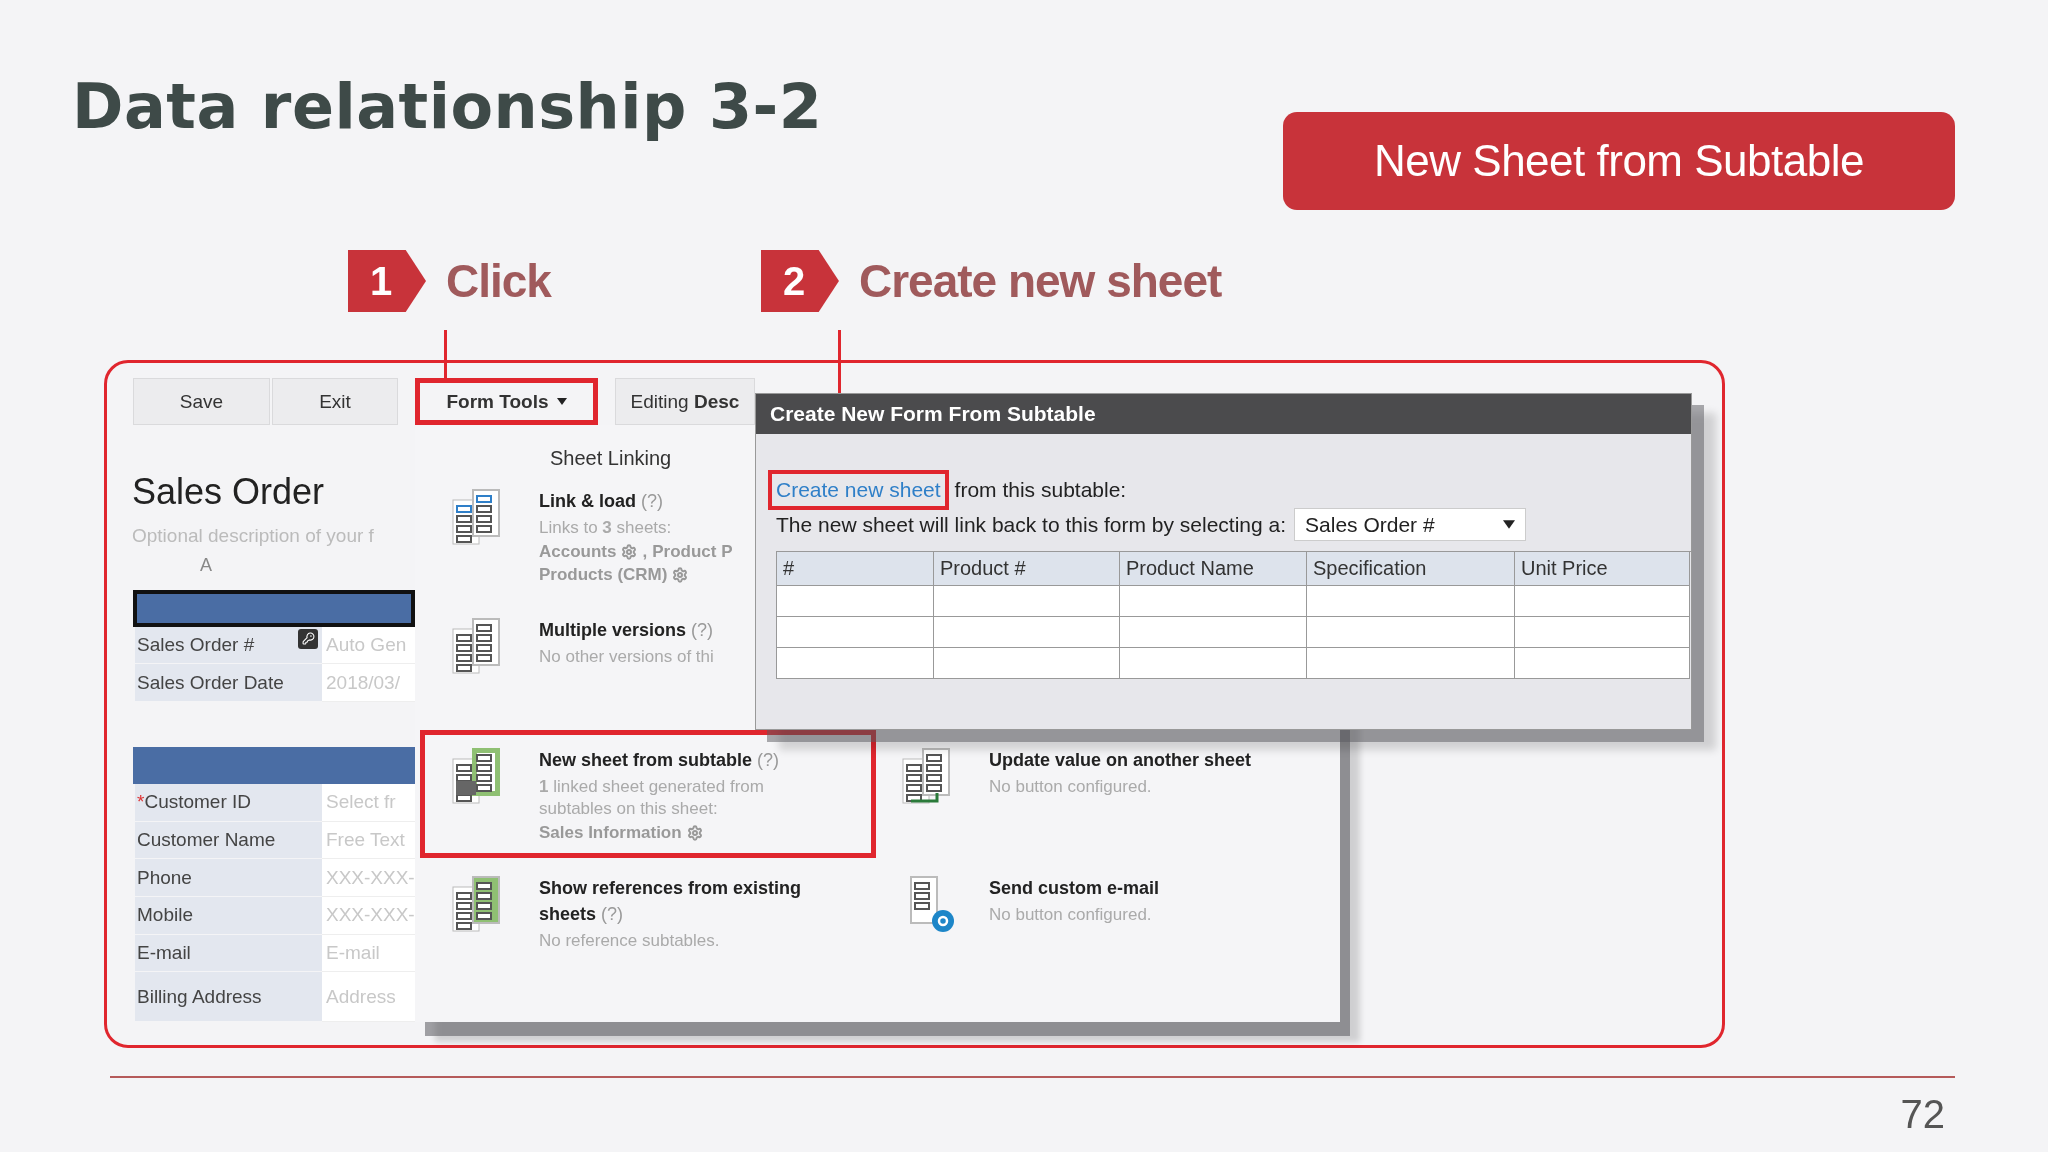 The height and width of the screenshot is (1152, 2048). I want to click on step-label: Click, so click(498, 281).